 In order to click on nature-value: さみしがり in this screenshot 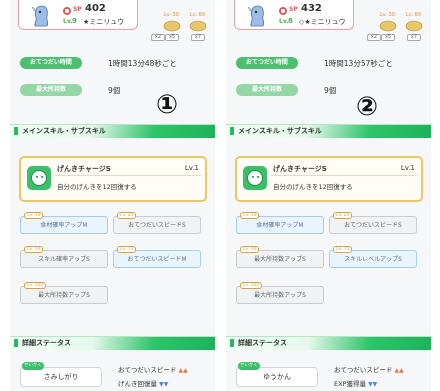, I will do `click(61, 377)`.